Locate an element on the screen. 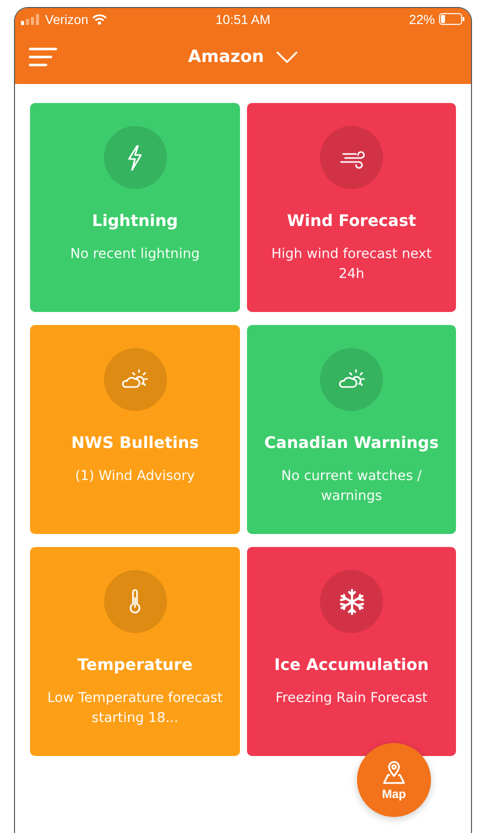  alert-card: Wind Forecast High wind forecast next 24h is located at coordinates (351, 207).